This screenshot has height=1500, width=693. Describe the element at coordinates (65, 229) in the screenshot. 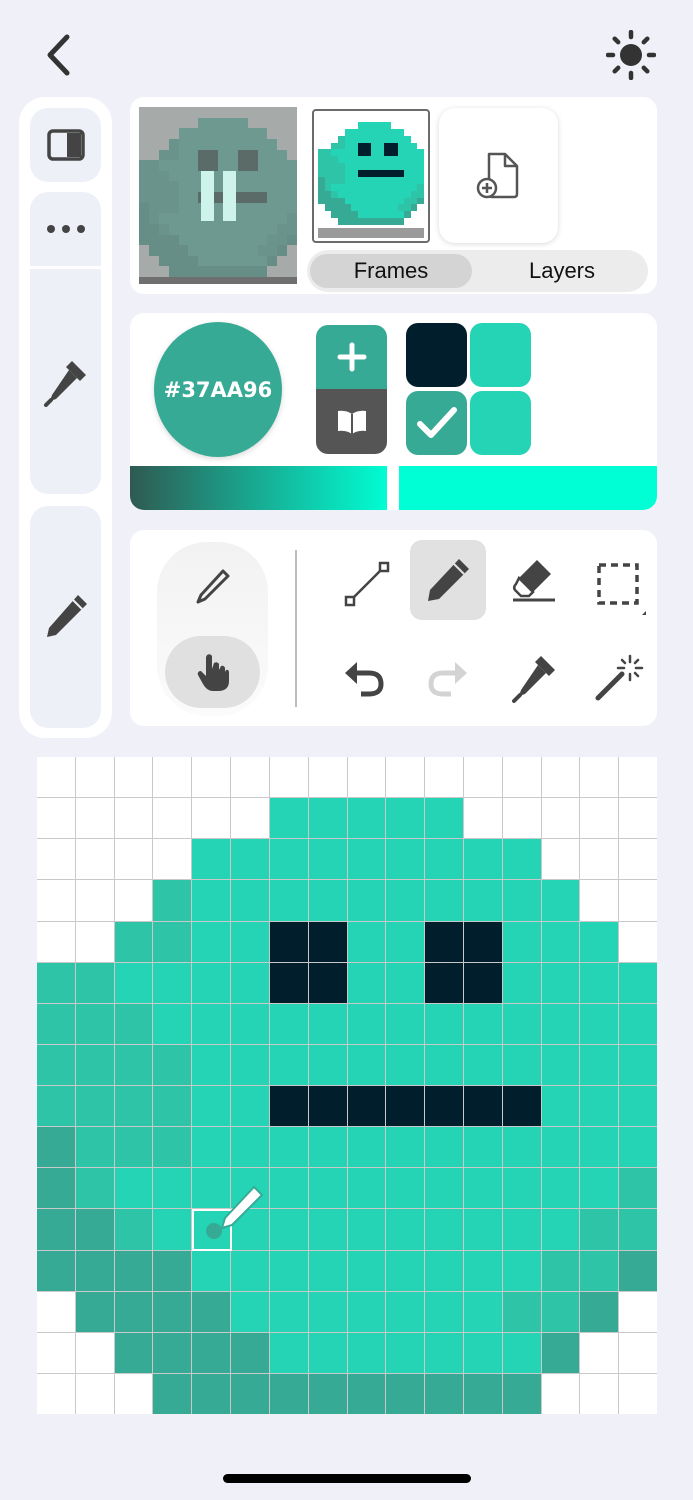

I see `more-options-button` at that location.